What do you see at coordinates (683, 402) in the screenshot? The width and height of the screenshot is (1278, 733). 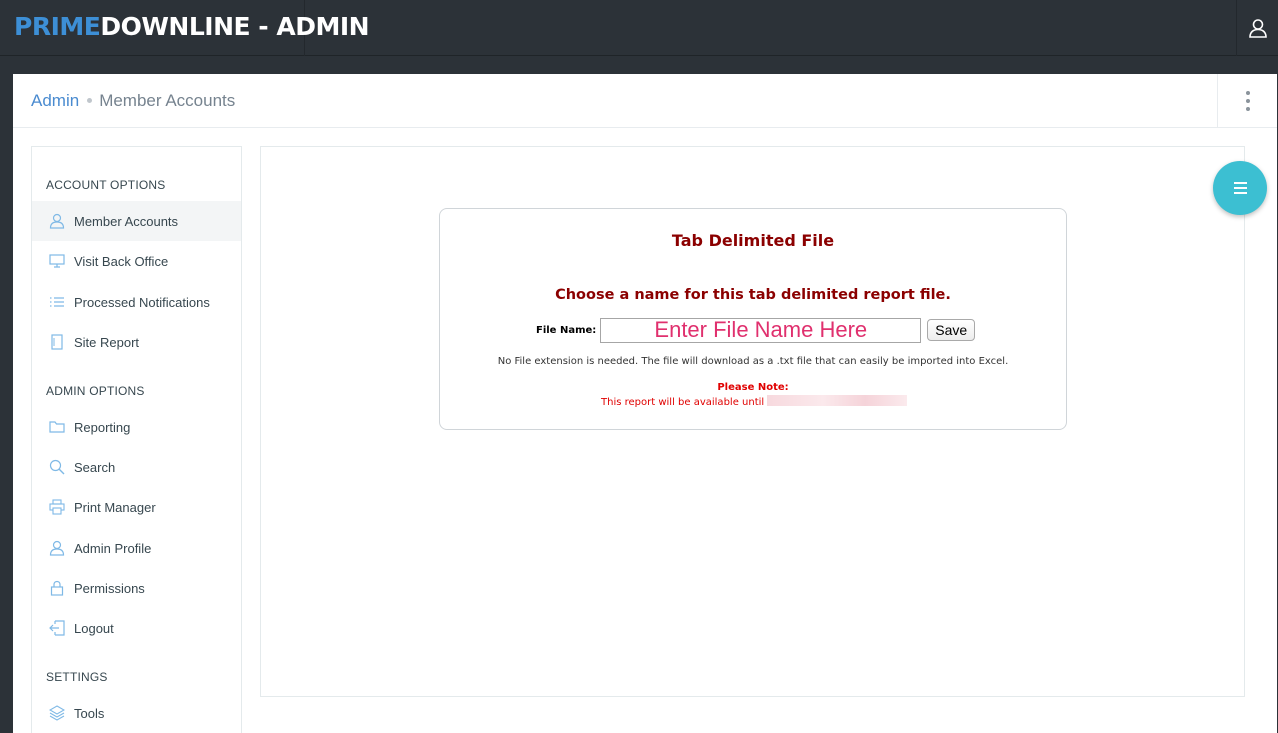 I see `availability-text: This report will be available until` at bounding box center [683, 402].